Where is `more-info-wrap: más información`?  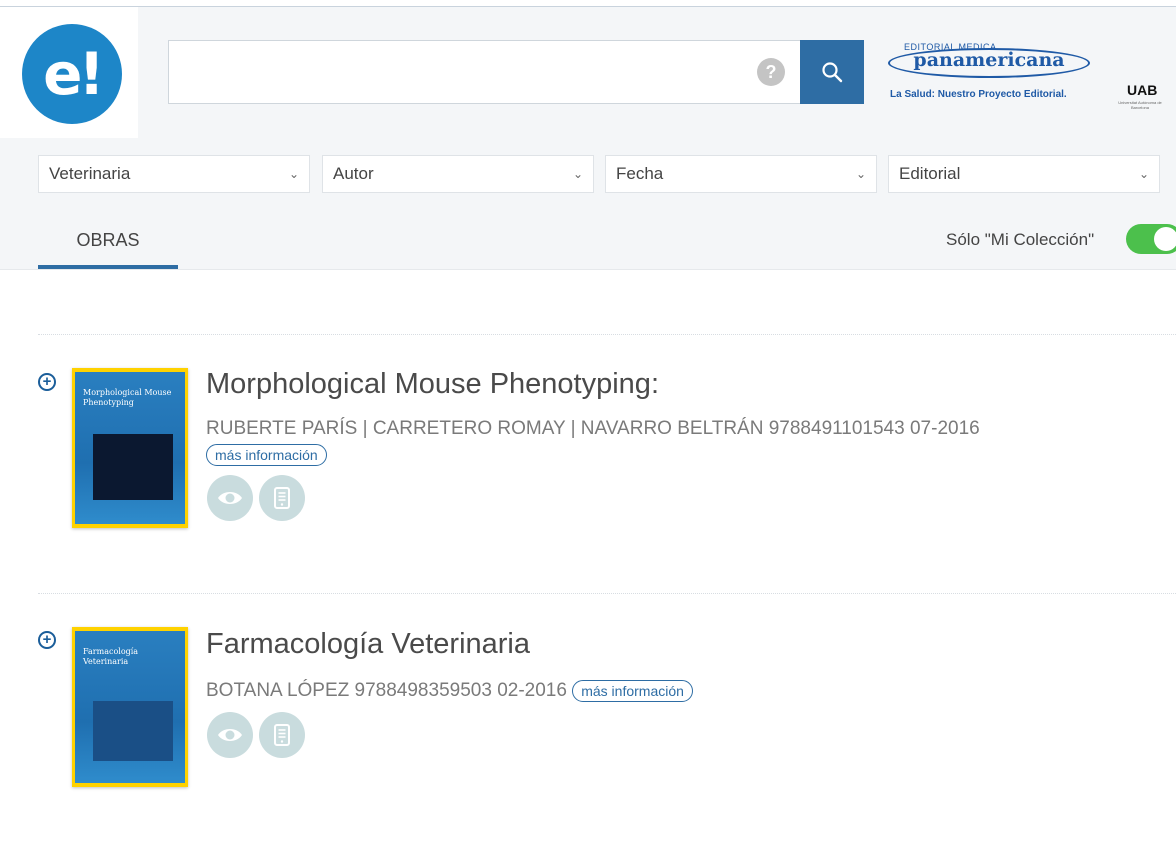 more-info-wrap: más información is located at coordinates (266, 455).